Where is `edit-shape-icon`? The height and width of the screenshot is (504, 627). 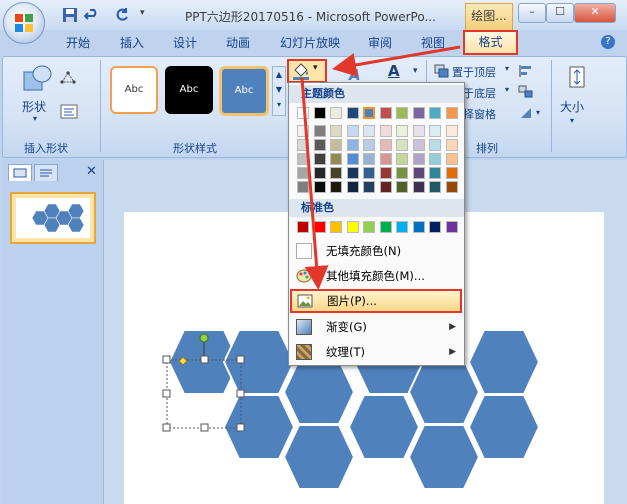
edit-shape-icon is located at coordinates (70, 78).